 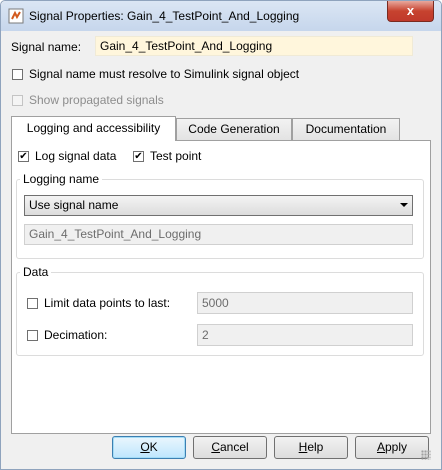 I want to click on logging-name-mode-value: Use signal name, so click(x=74, y=205).